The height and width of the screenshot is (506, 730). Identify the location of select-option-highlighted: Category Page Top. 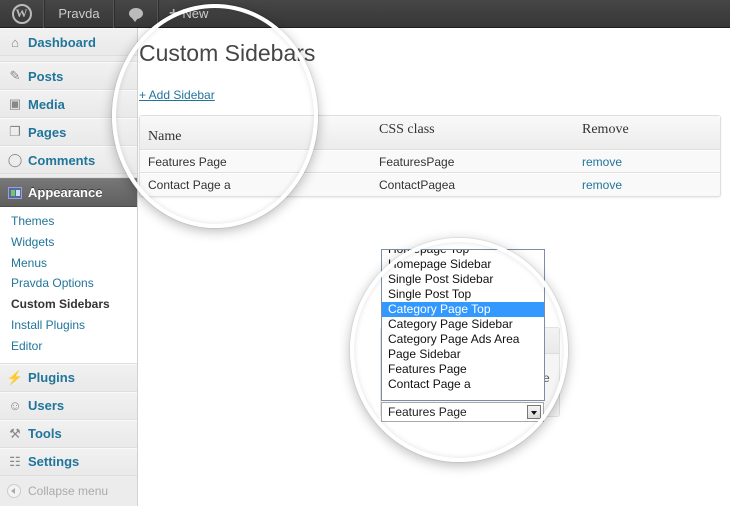
(463, 309).